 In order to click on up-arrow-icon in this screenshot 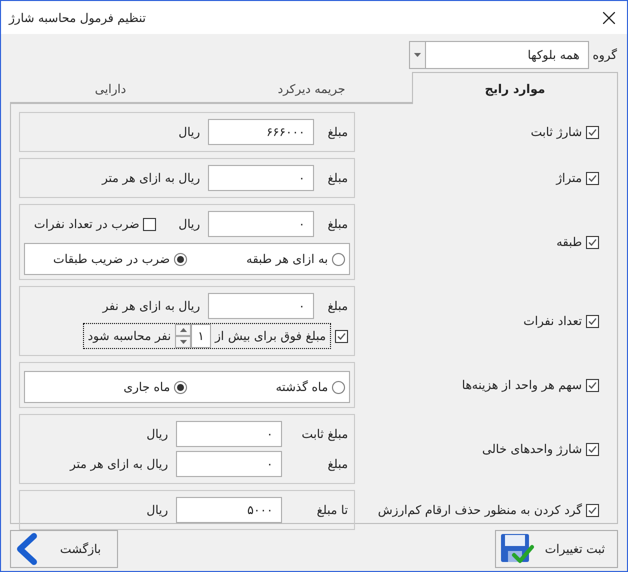, I will do `click(183, 330)`.